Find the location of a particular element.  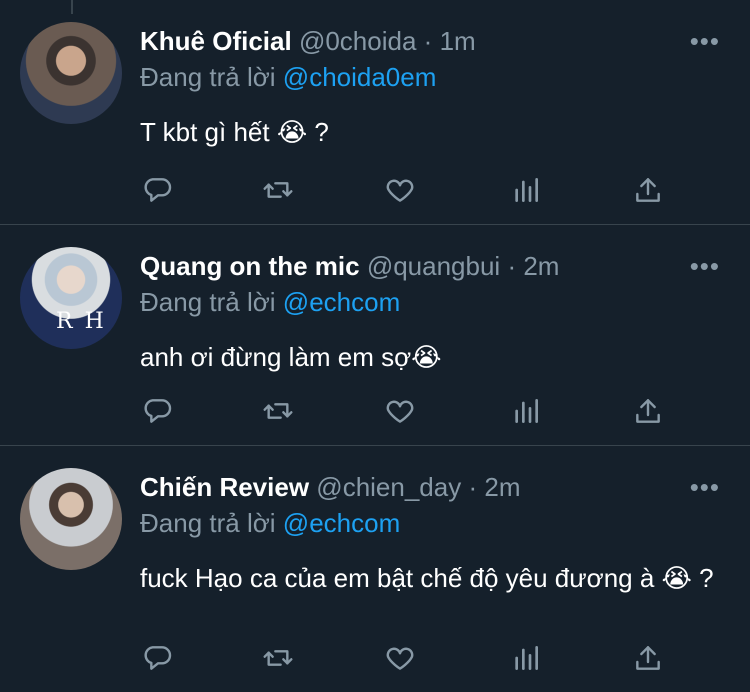

tweet-text: anh ơi đừng làm em sợ😭 is located at coordinates (291, 357).